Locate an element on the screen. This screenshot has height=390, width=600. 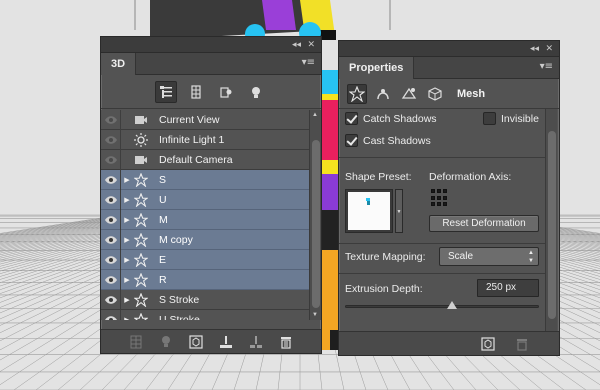
scene-row: Default Camera is located at coordinates (205, 159).